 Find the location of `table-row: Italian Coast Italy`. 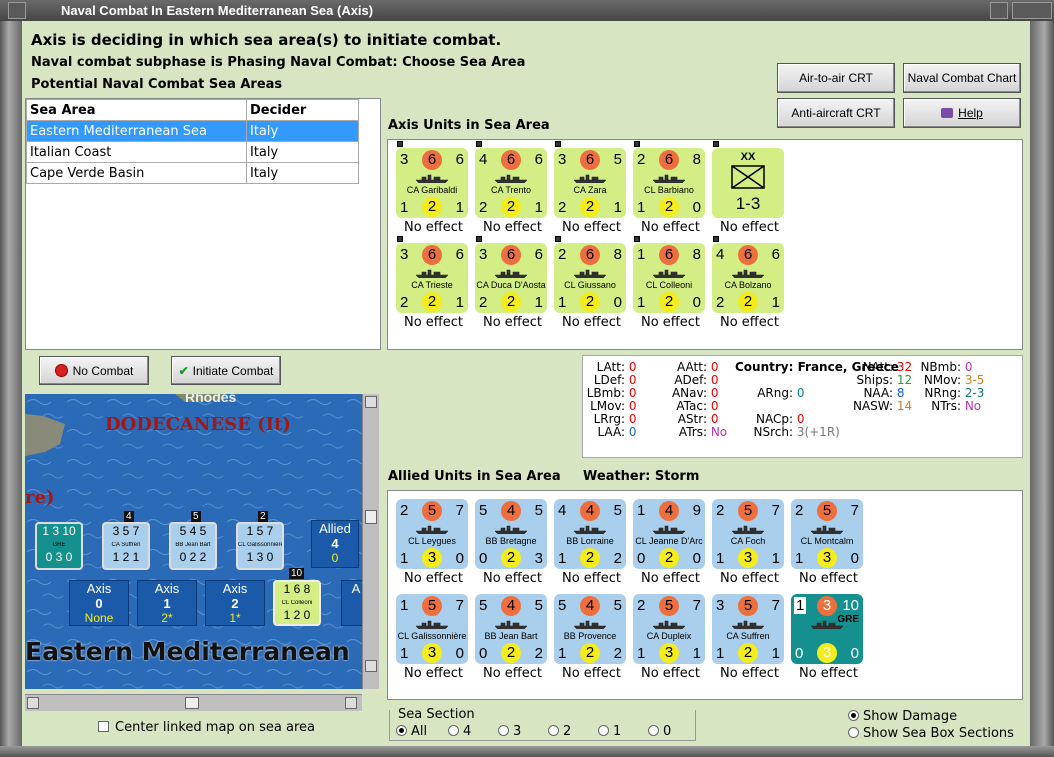

table-row: Italian Coast Italy is located at coordinates (192, 152).